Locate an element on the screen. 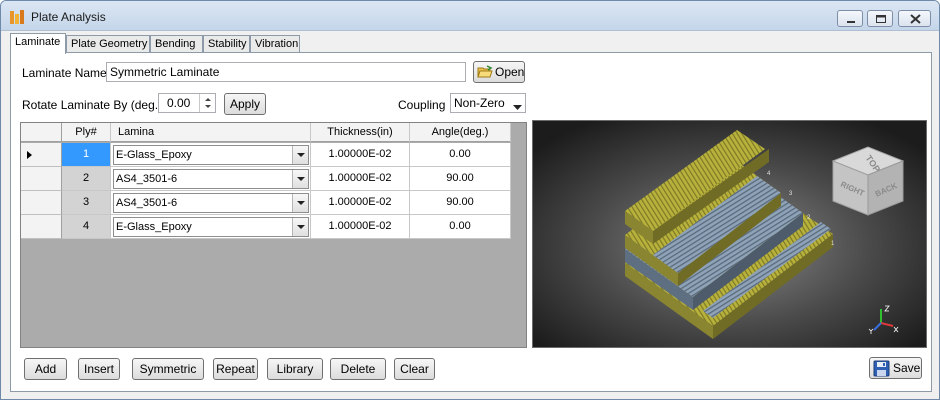 Image resolution: width=940 pixels, height=400 pixels. table-row: 2 AS4_3501-6 1.00000E-02 90.00 is located at coordinates (266, 179).